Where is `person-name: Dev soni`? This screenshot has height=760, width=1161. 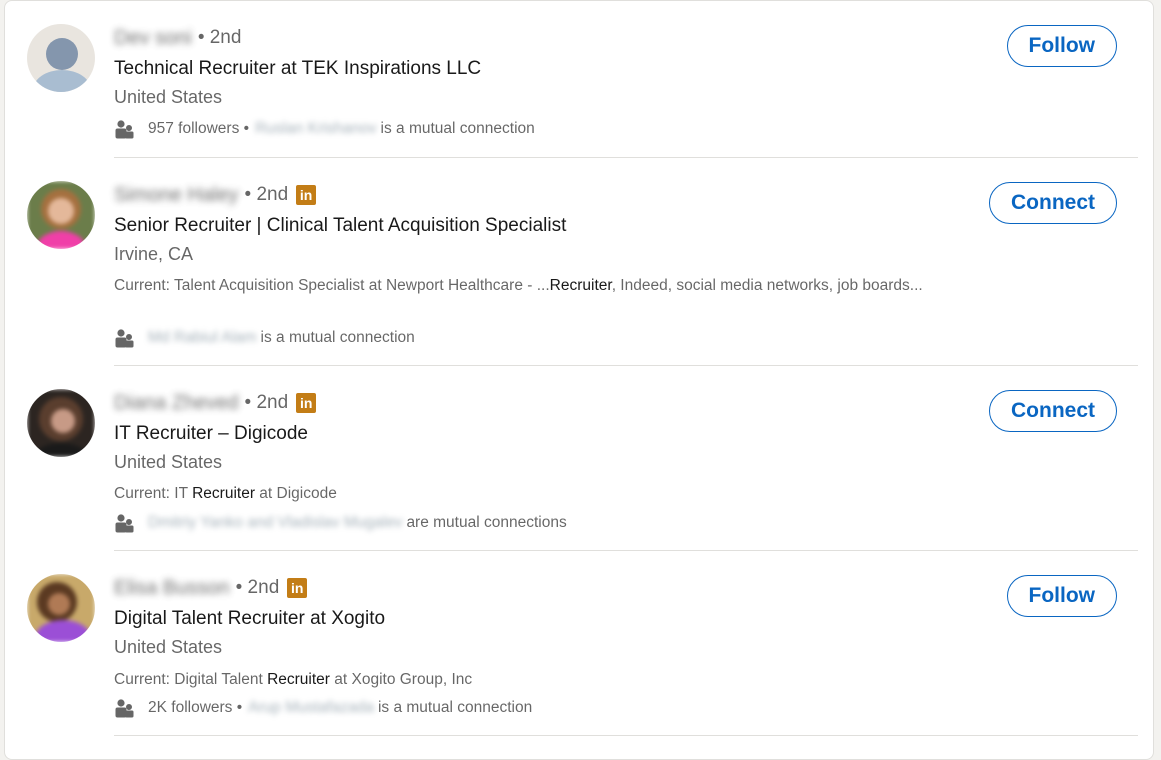 person-name: Dev soni is located at coordinates (153, 38).